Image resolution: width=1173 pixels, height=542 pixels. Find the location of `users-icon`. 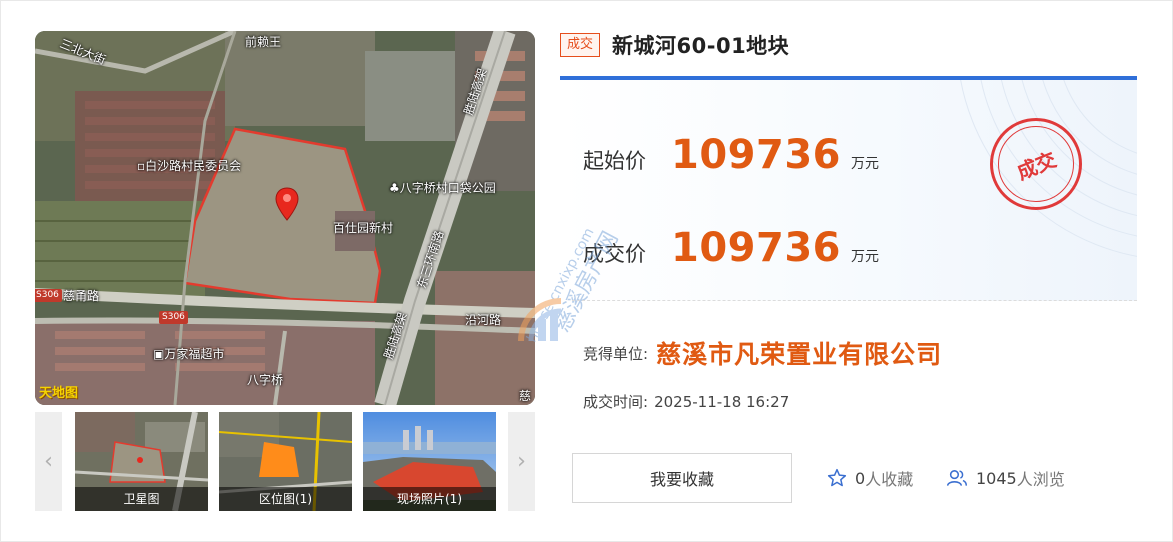

users-icon is located at coordinates (957, 478).